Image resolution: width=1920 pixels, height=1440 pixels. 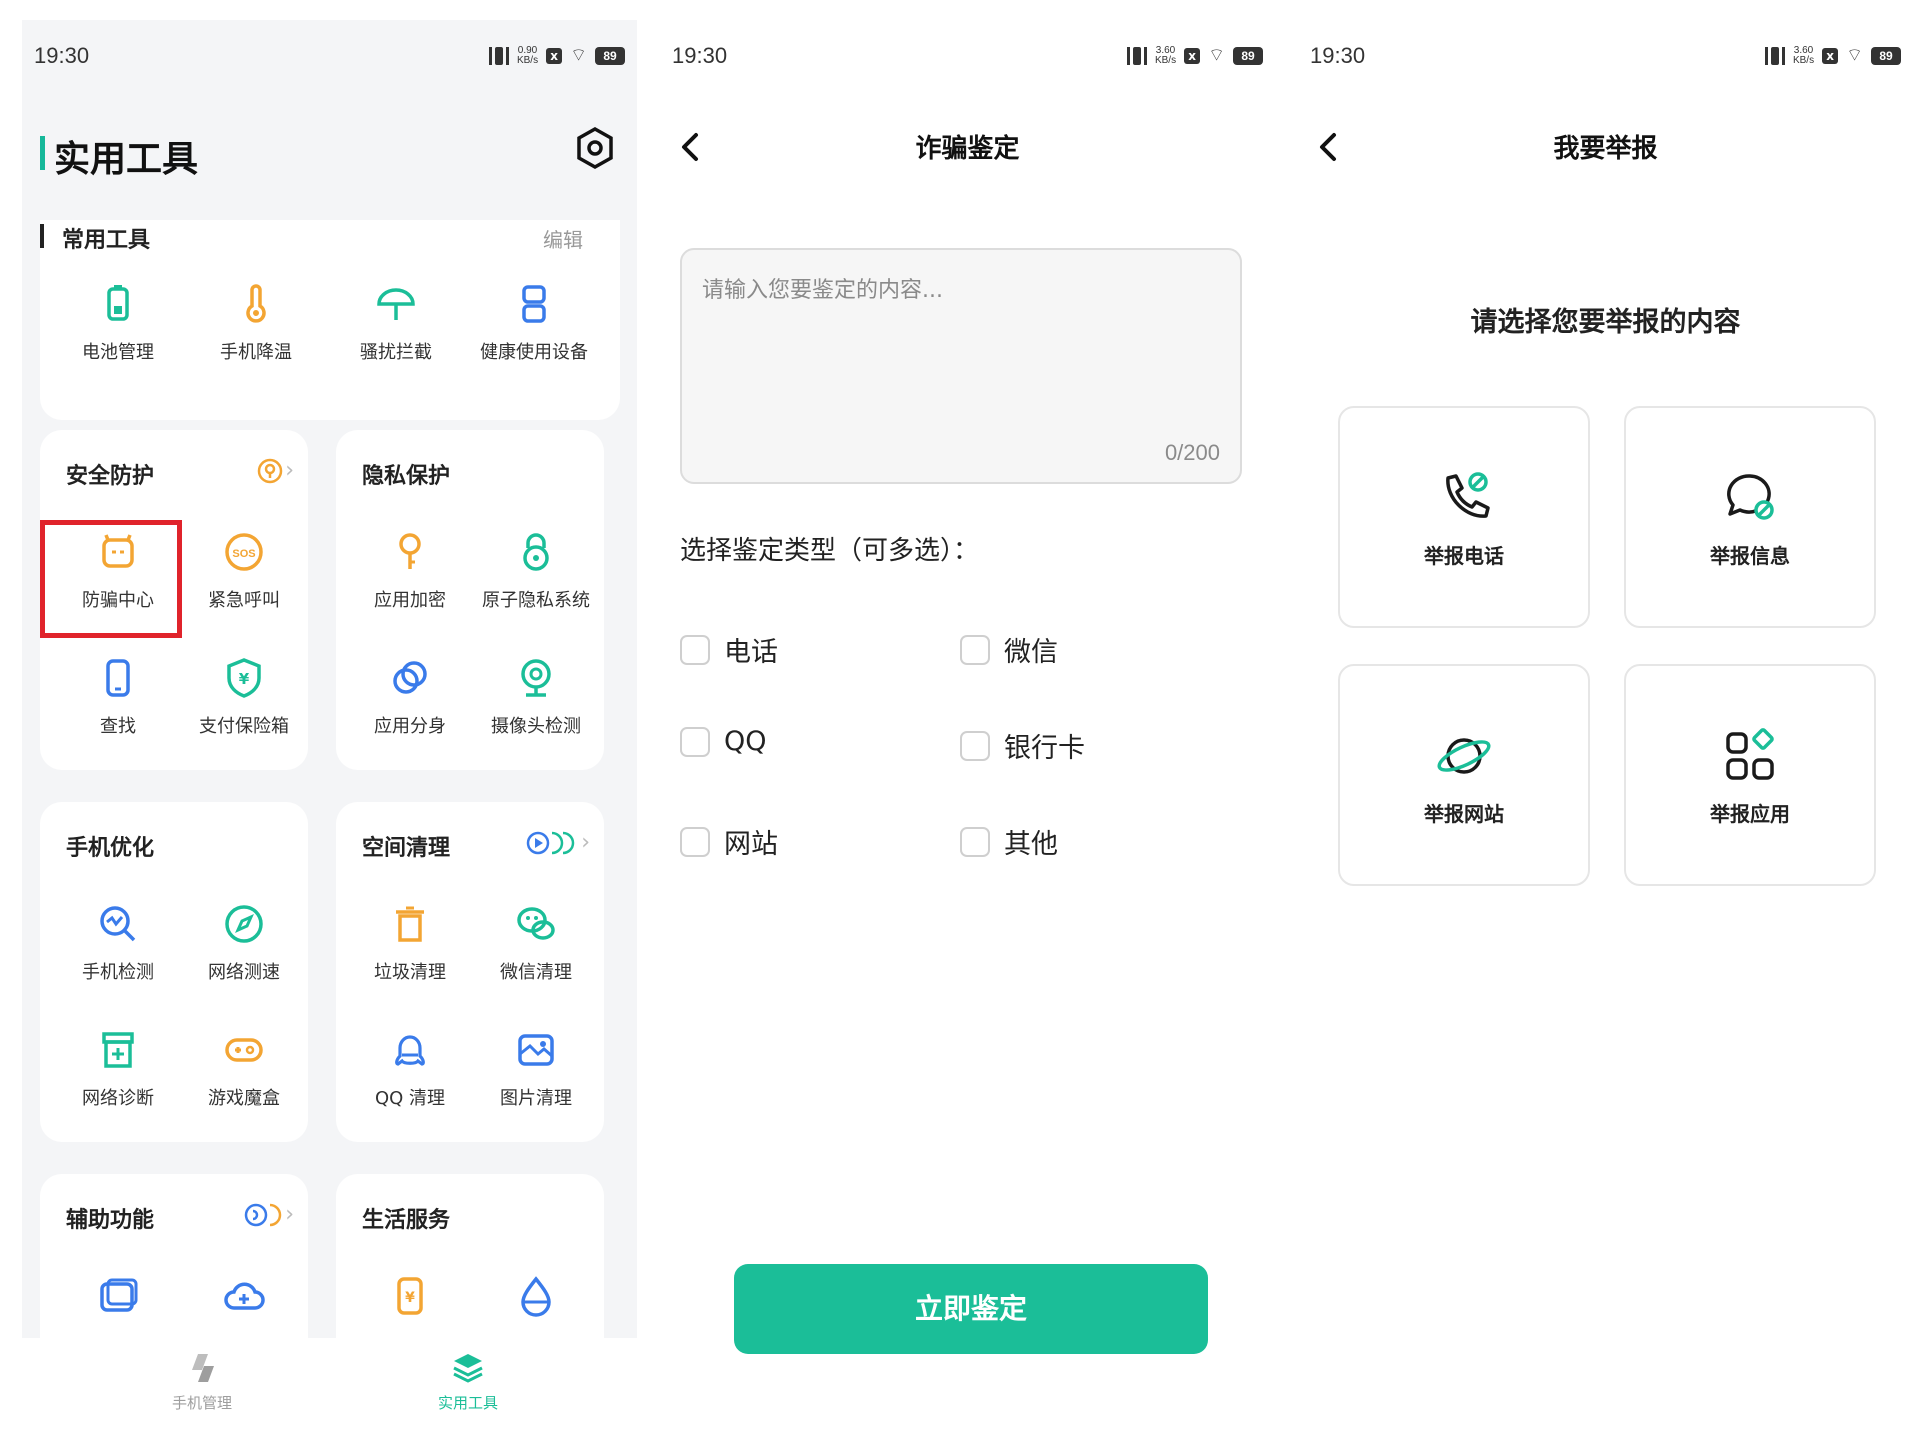 What do you see at coordinates (406, 848) in the screenshot?
I see `cleanup-heading: 空间清理` at bounding box center [406, 848].